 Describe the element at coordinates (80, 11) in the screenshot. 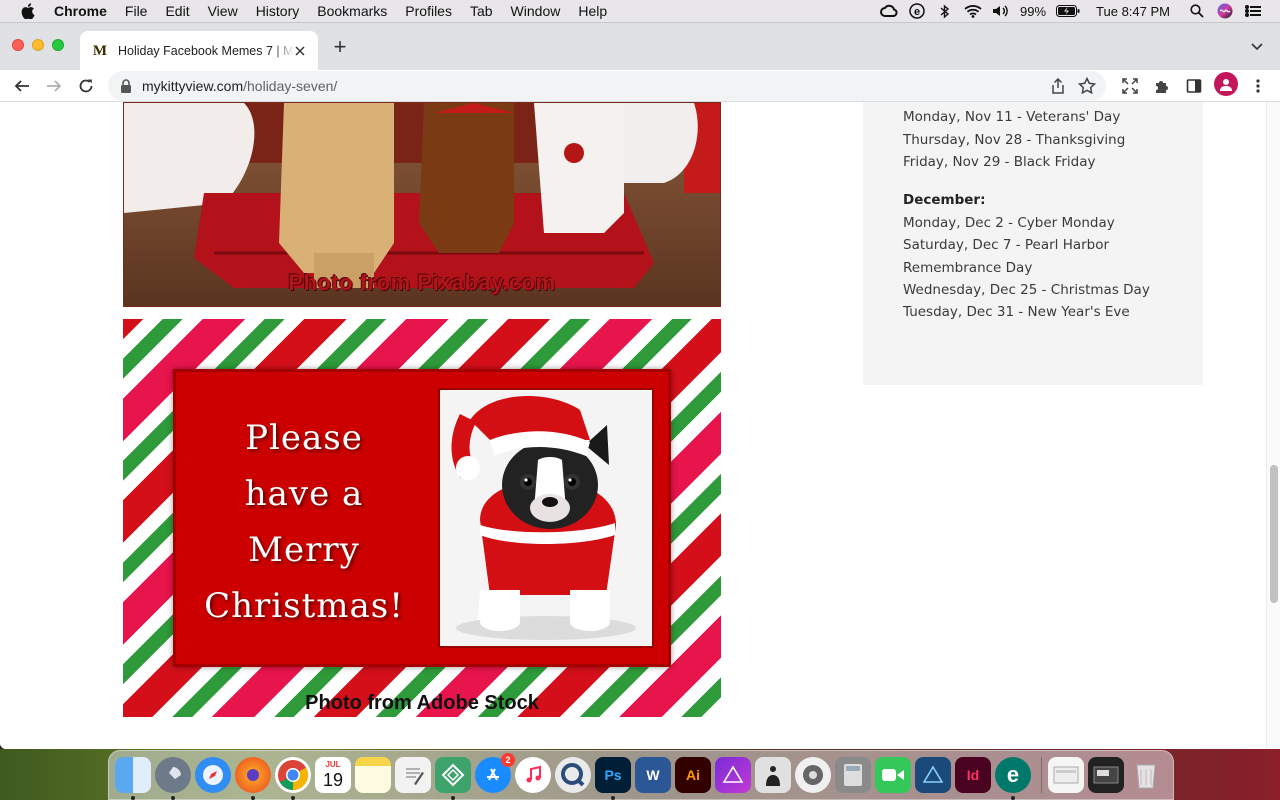

I see `menu-app-name: Chrome` at that location.